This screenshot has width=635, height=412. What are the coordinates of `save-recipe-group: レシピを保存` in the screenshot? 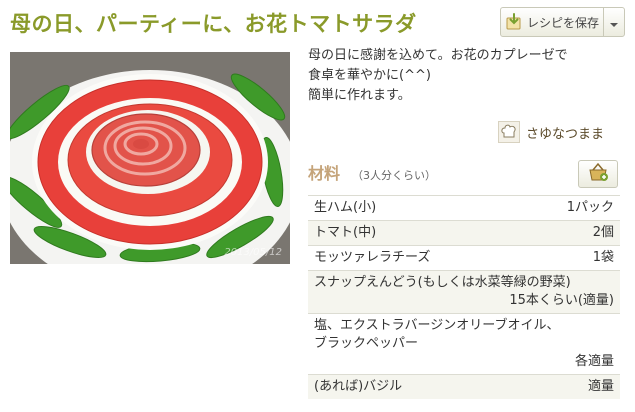 It's located at (562, 22).